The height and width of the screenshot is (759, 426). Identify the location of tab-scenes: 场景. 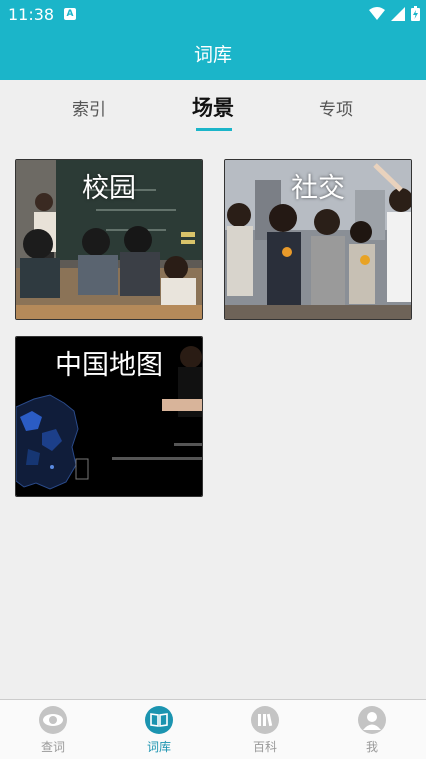
(213, 107).